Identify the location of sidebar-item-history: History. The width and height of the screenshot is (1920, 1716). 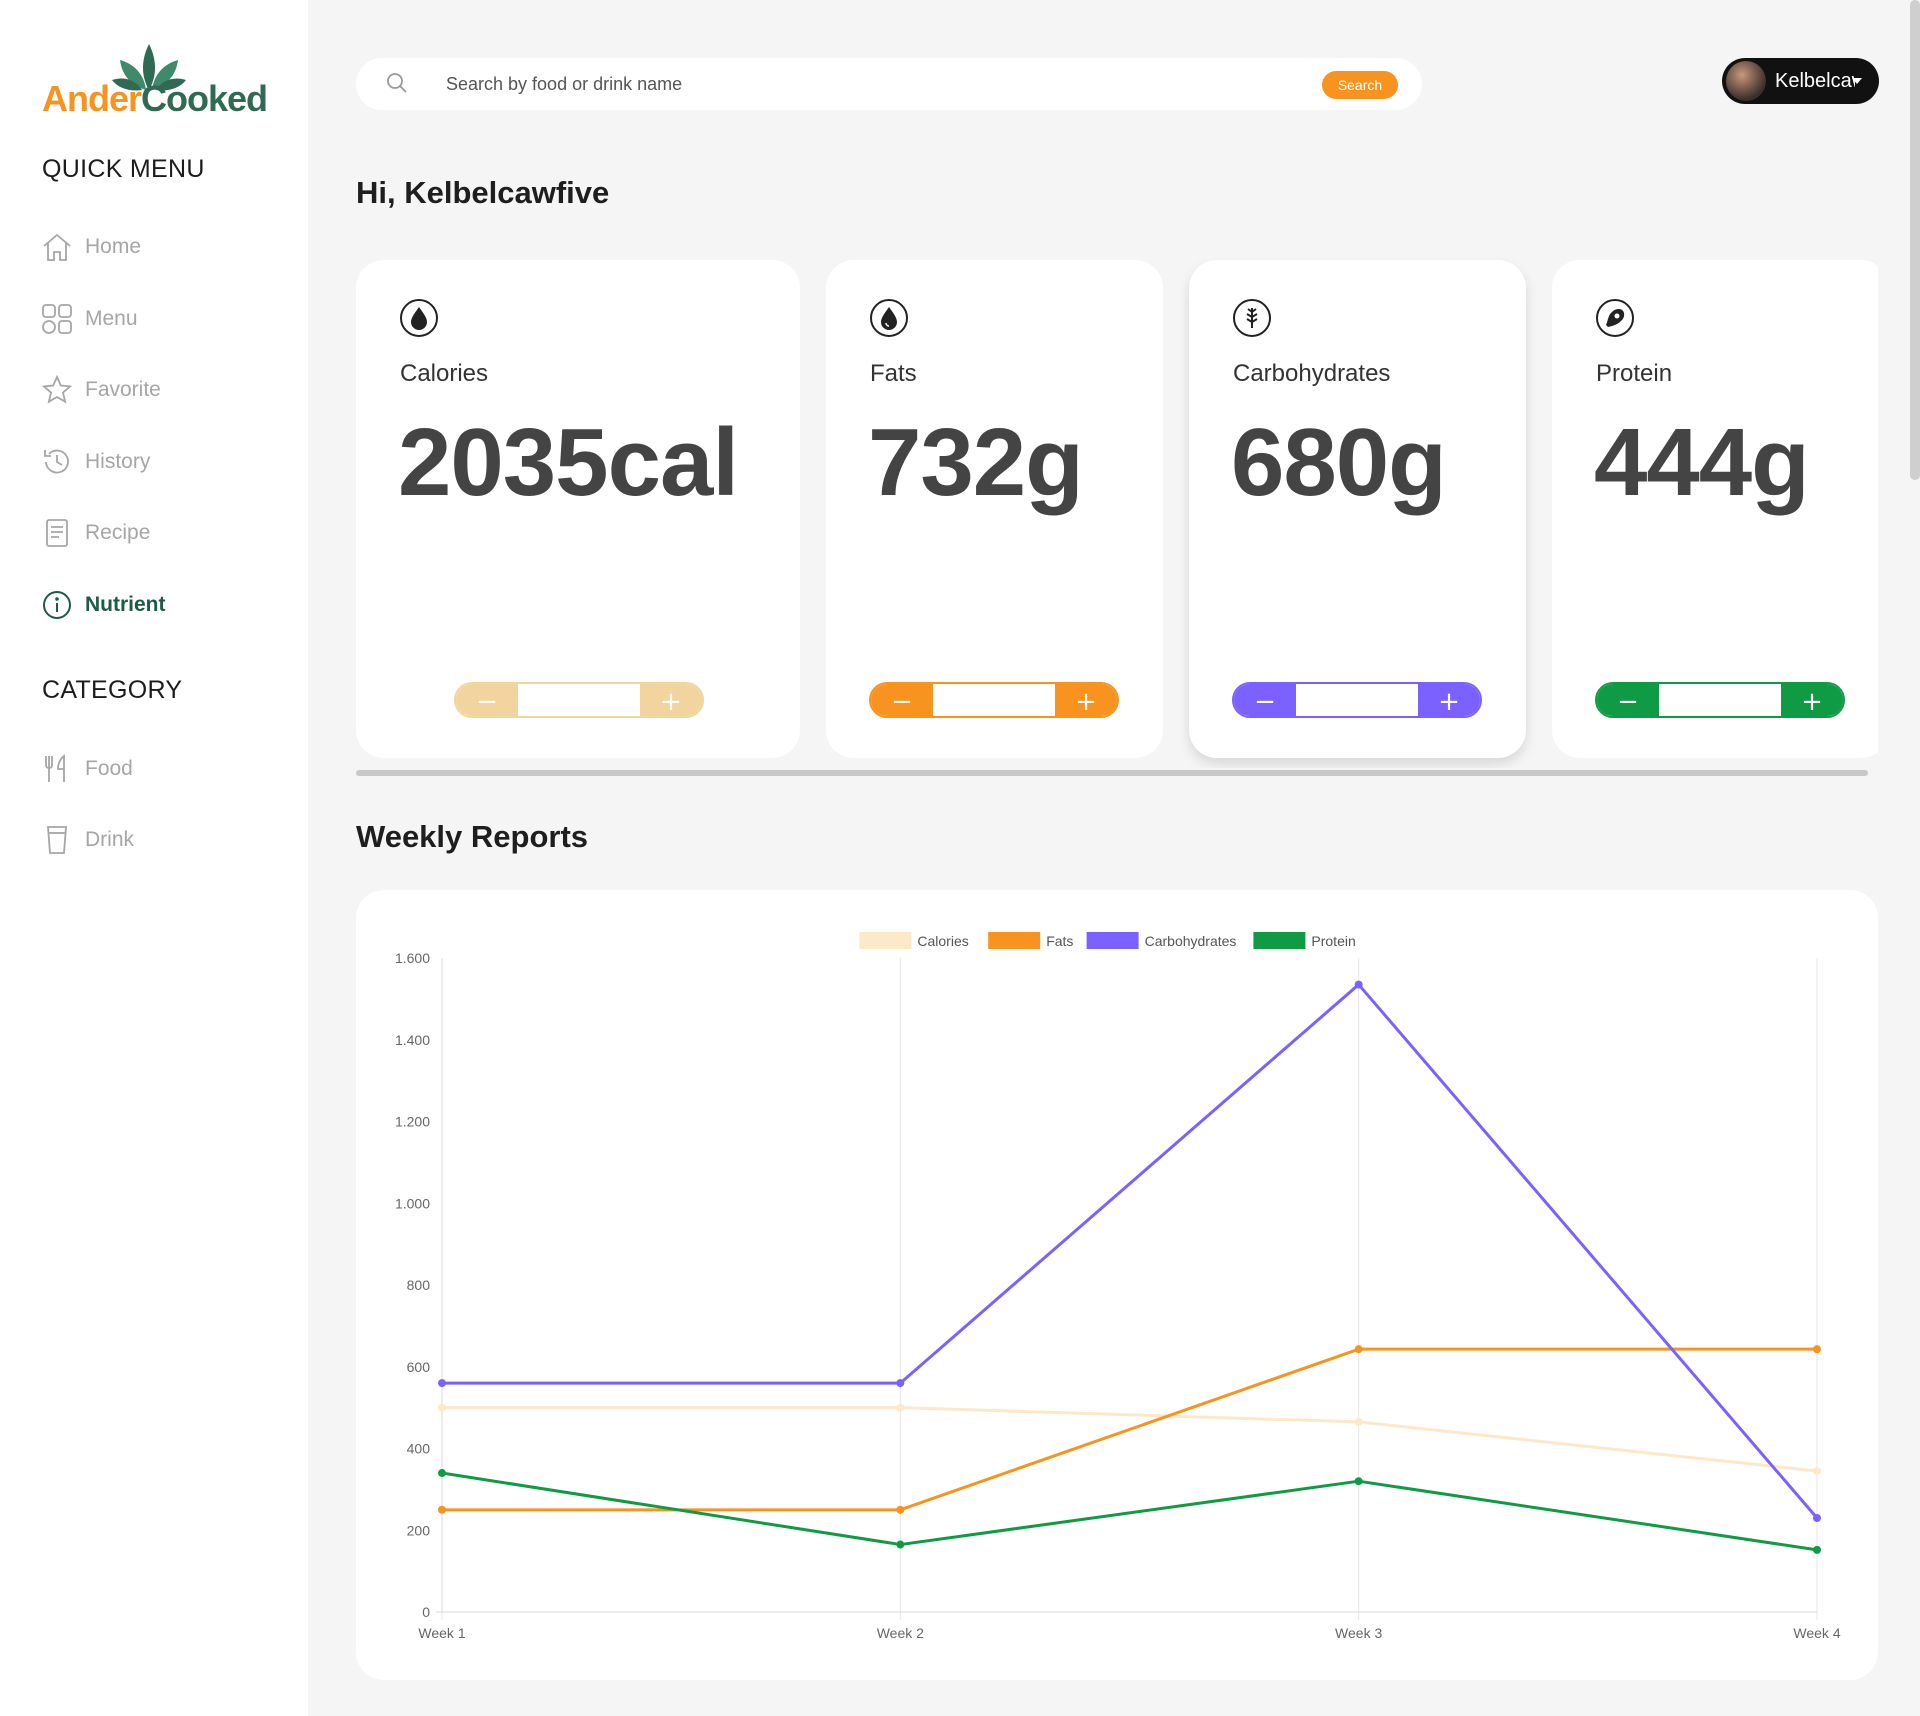
(160, 462).